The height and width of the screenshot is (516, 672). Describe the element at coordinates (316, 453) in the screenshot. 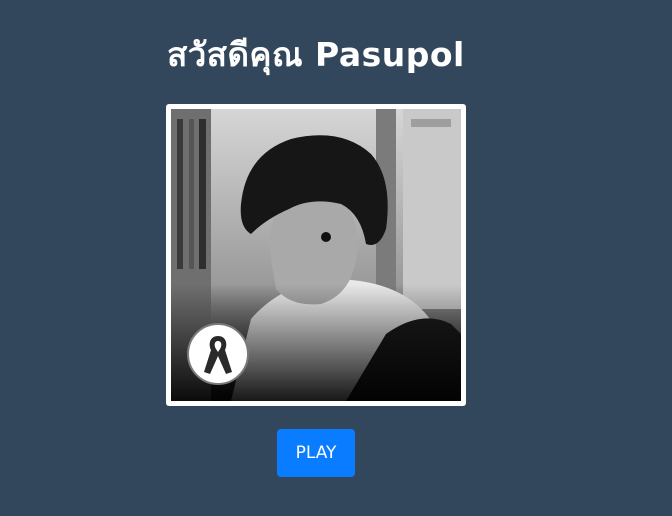

I see `play-button: PLAY` at that location.